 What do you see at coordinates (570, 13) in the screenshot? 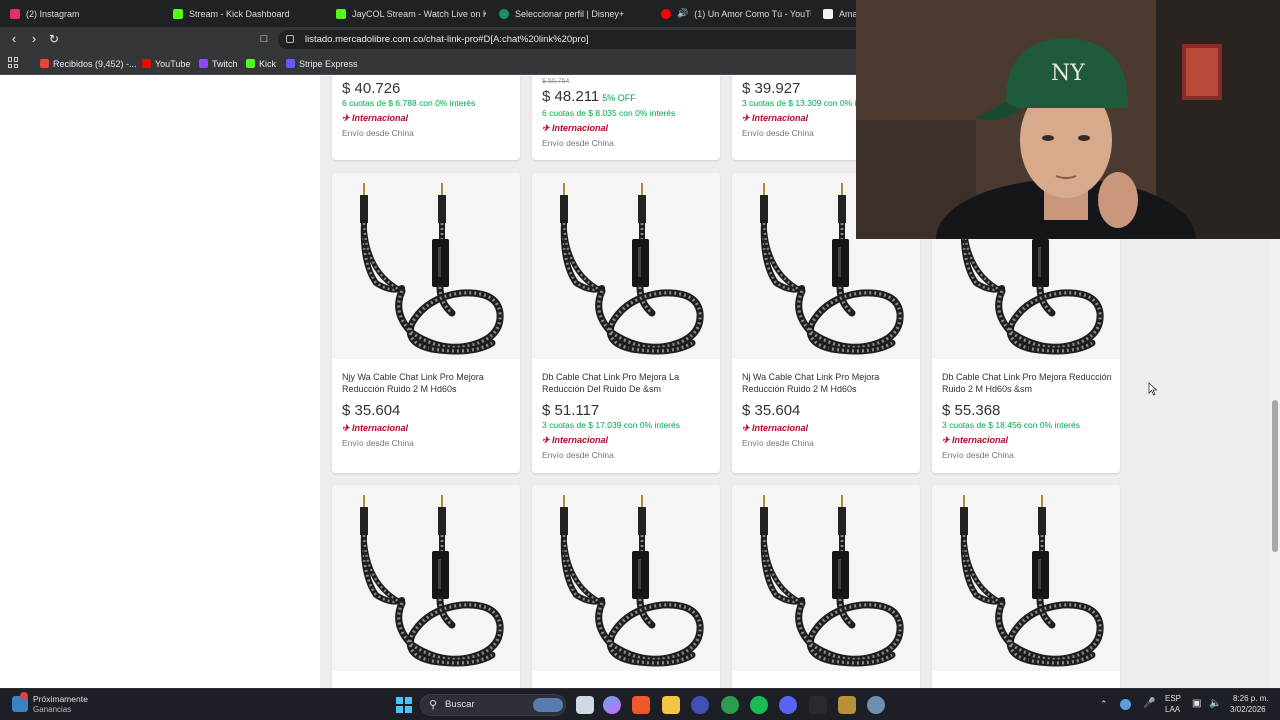
I see `tab-label: Seleccionar perfil | Disney+` at bounding box center [570, 13].